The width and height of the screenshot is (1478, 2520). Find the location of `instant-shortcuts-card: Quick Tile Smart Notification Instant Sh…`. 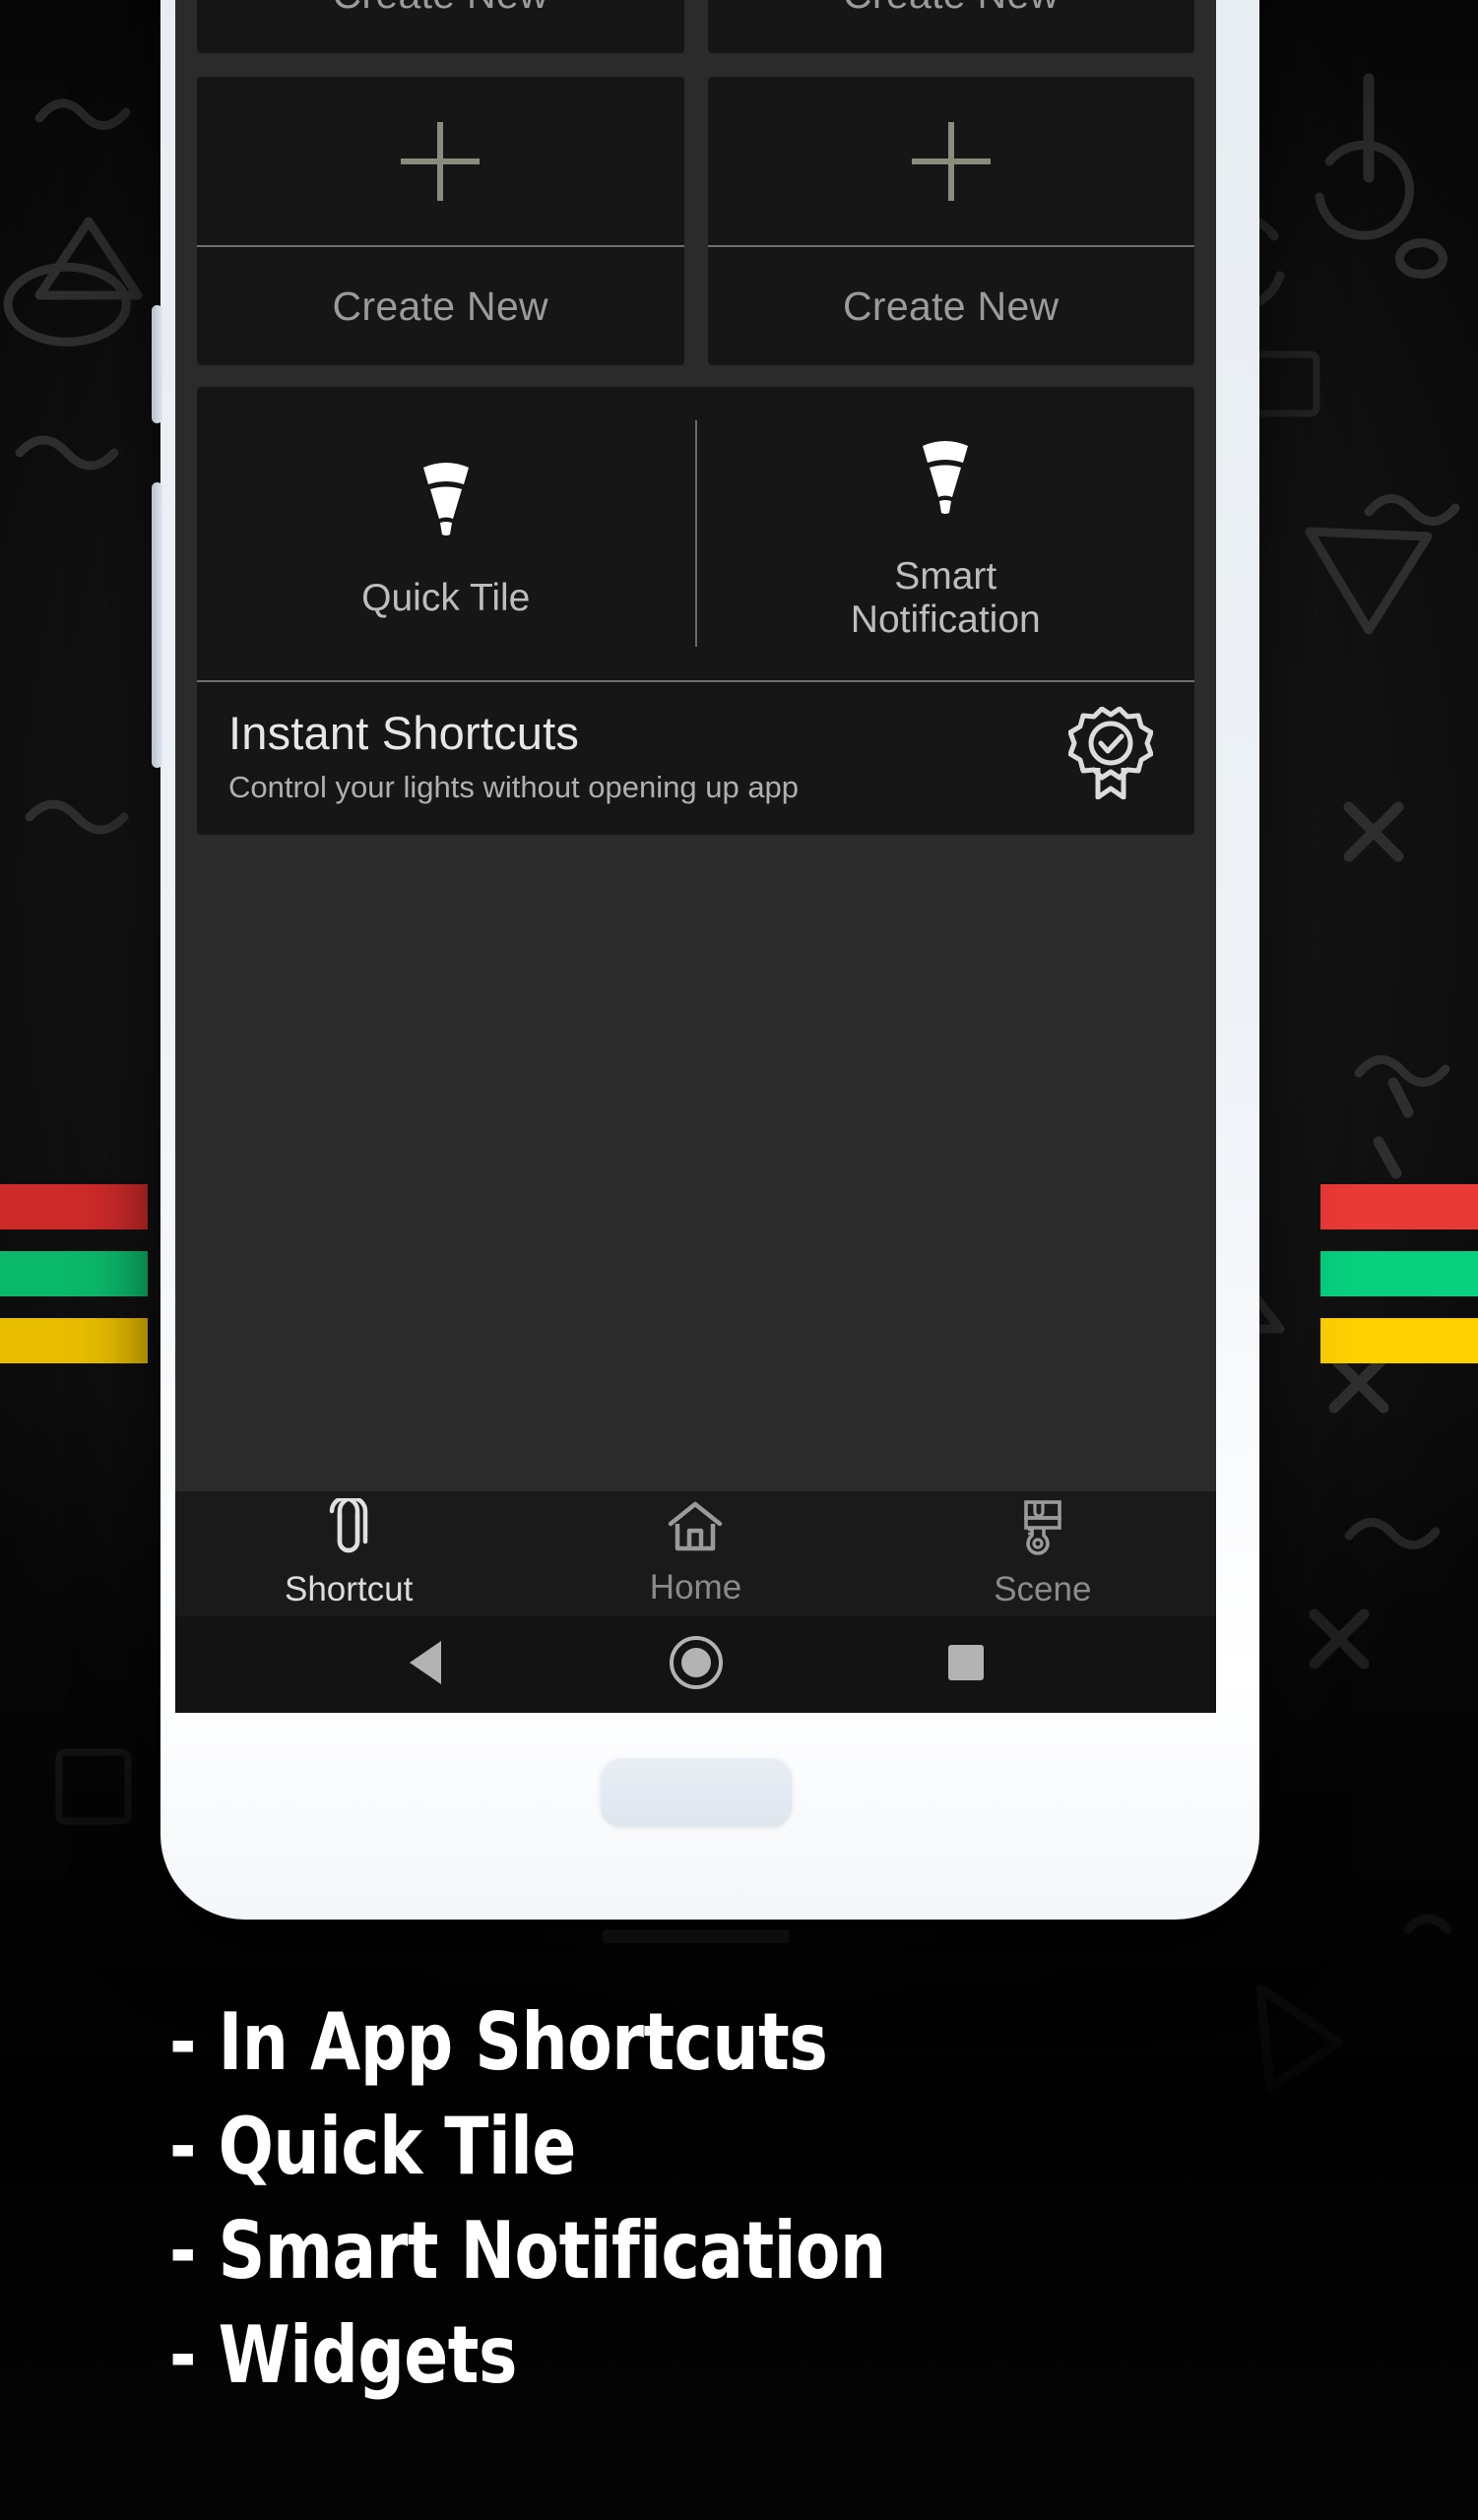

instant-shortcuts-card: Quick Tile Smart Notification Instant Sh… is located at coordinates (695, 611).